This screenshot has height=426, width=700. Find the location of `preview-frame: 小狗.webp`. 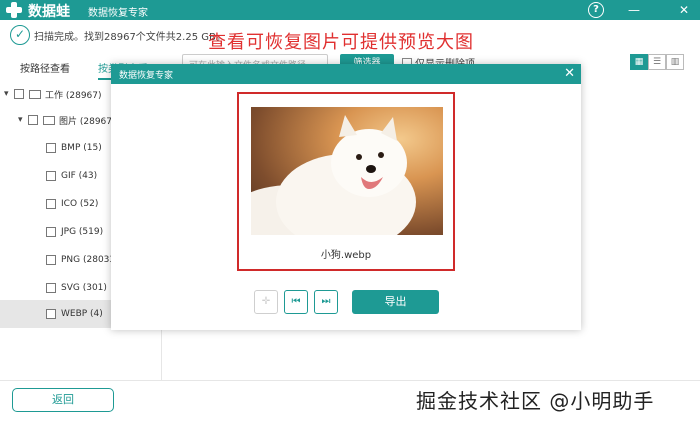

preview-frame: 小狗.webp is located at coordinates (346, 181).